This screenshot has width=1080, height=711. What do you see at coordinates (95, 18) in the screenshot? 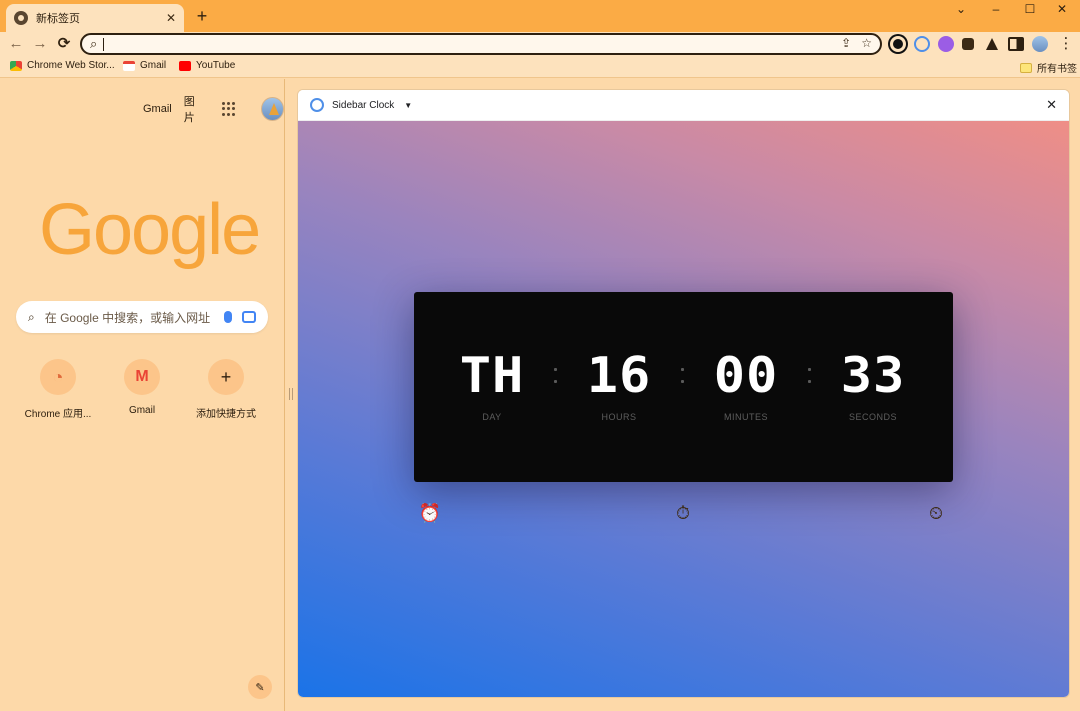
I see `tab-new-tab: 新标签页 ✕` at bounding box center [95, 18].